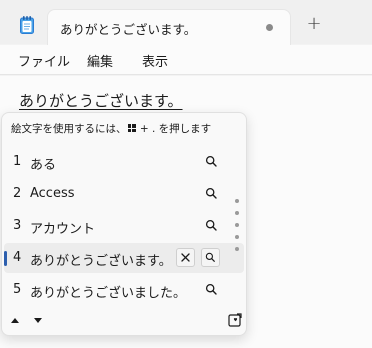  I want to click on close-icon, so click(185, 257).